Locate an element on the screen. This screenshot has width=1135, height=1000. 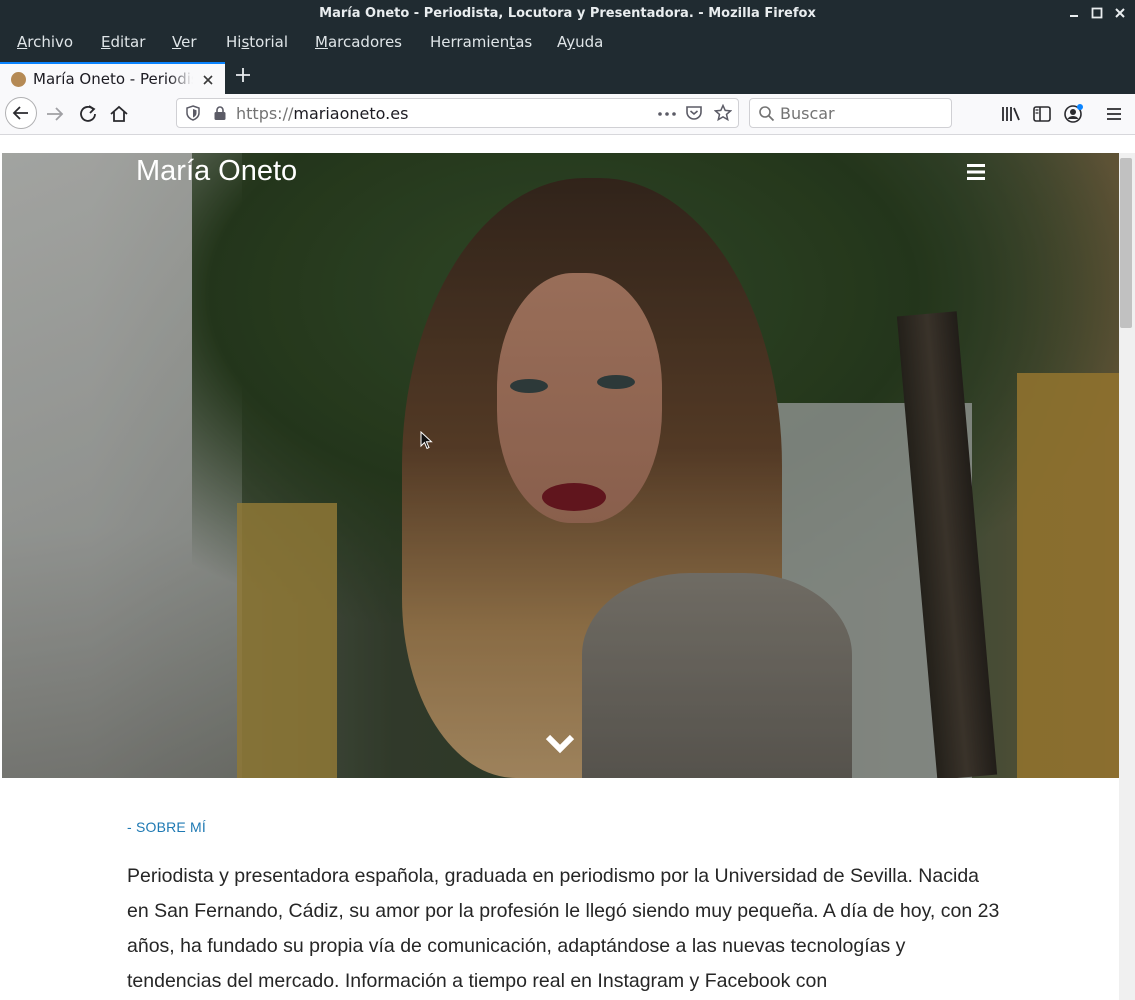
menu-historial: Historial is located at coordinates (257, 42).